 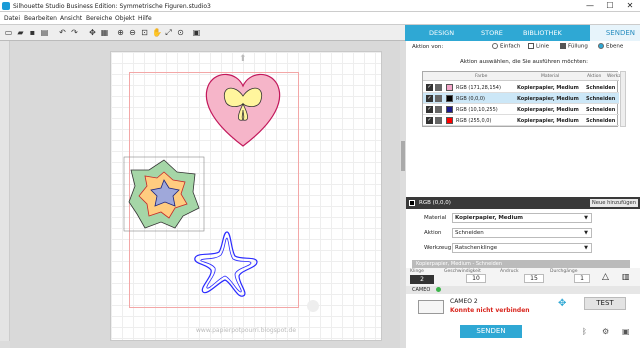 What do you see at coordinates (412, 203) in the screenshot?
I see `selected-swatch` at bounding box center [412, 203].